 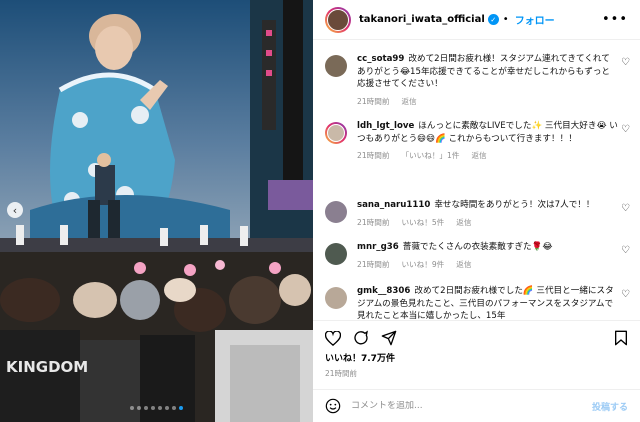 I want to click on chevron-left-icon: ‹, so click(x=15, y=210).